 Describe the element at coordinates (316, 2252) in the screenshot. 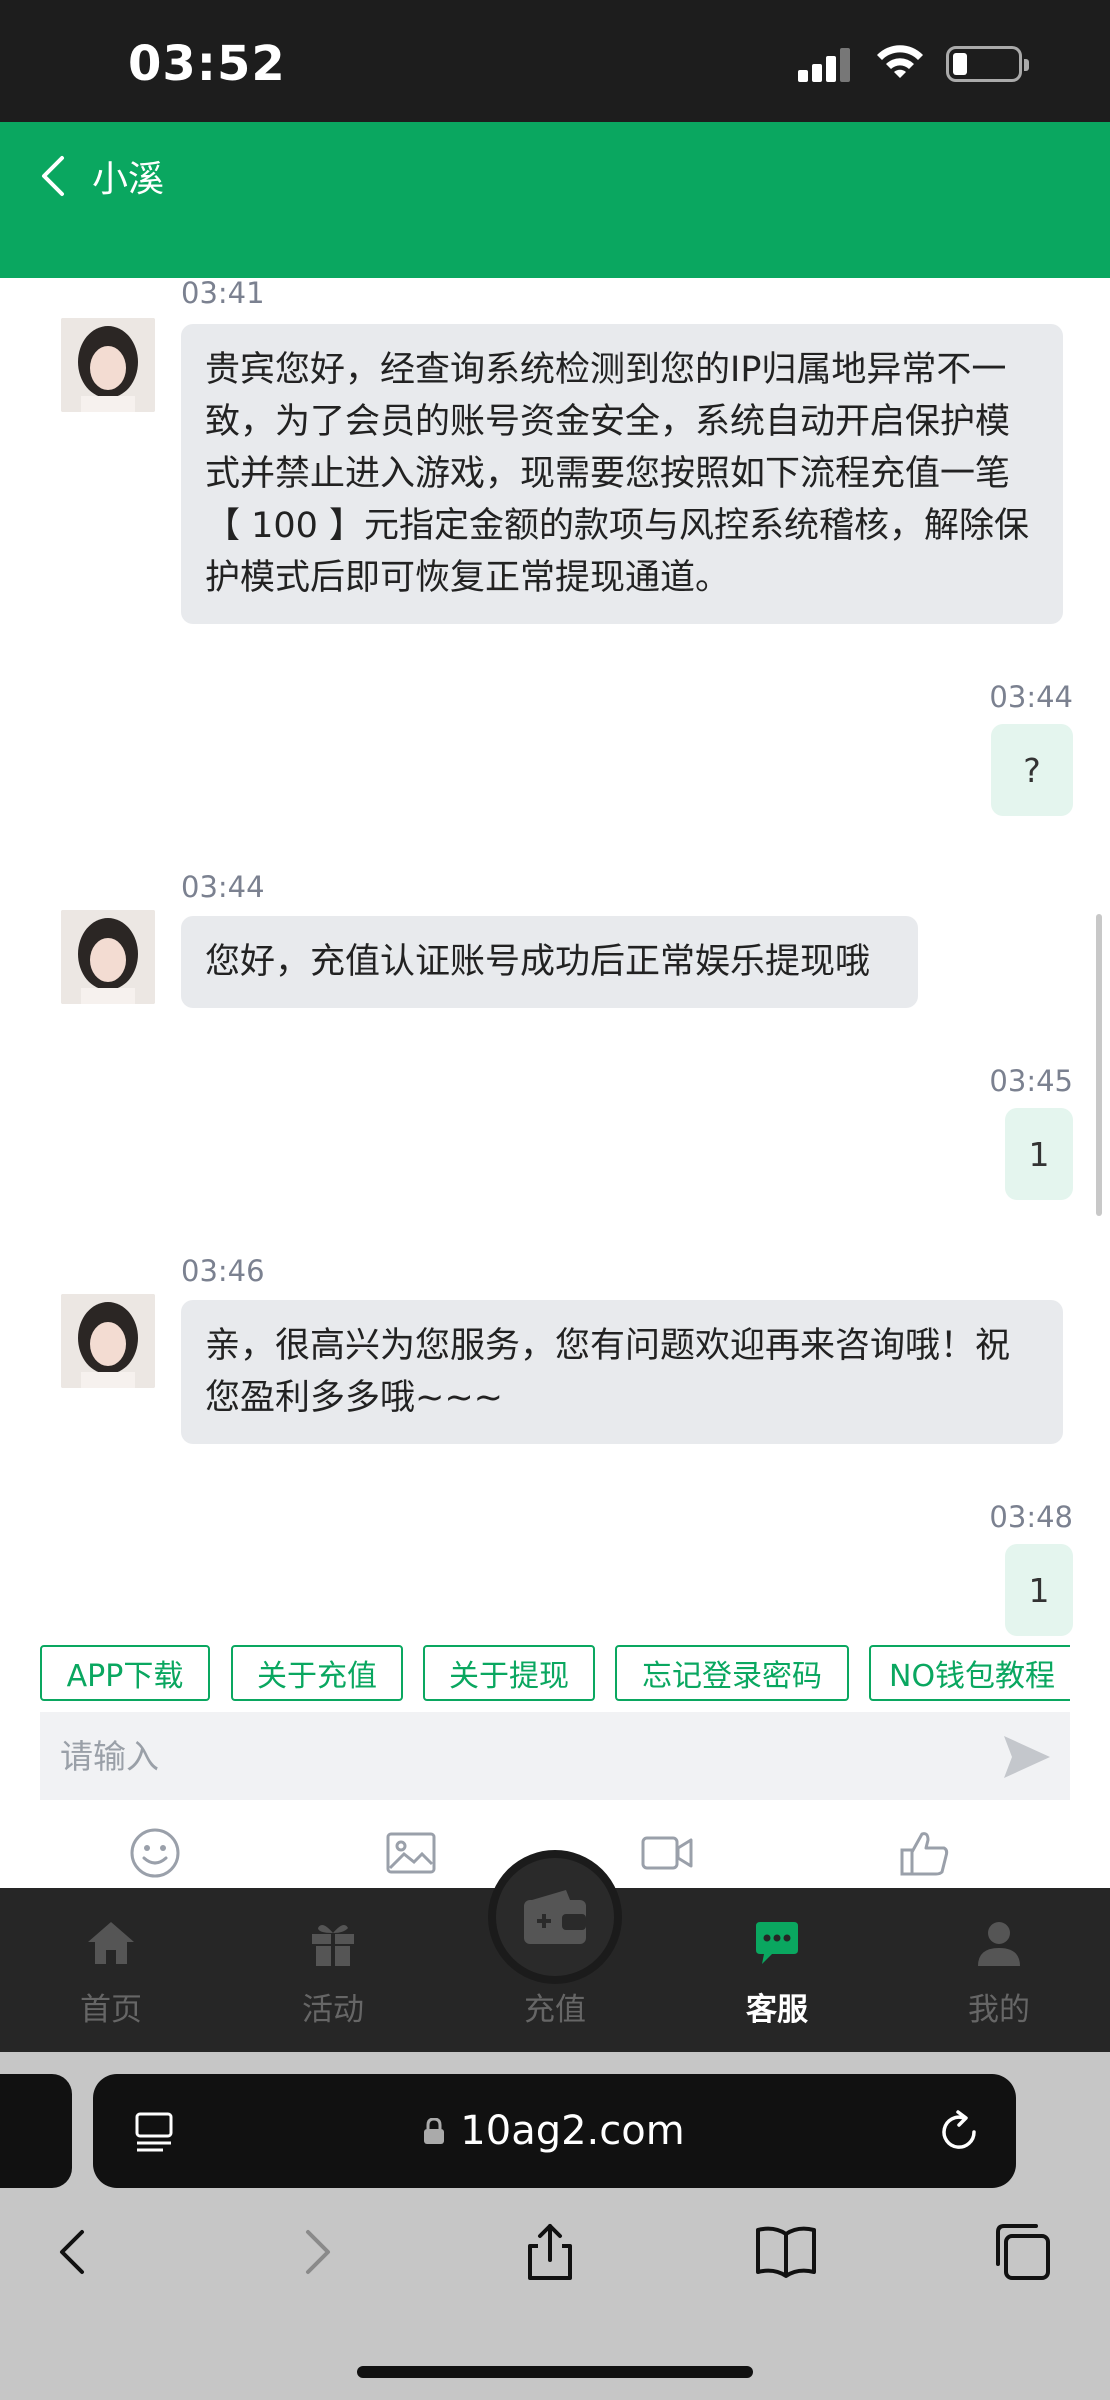

I see `browser-forward-icon` at that location.